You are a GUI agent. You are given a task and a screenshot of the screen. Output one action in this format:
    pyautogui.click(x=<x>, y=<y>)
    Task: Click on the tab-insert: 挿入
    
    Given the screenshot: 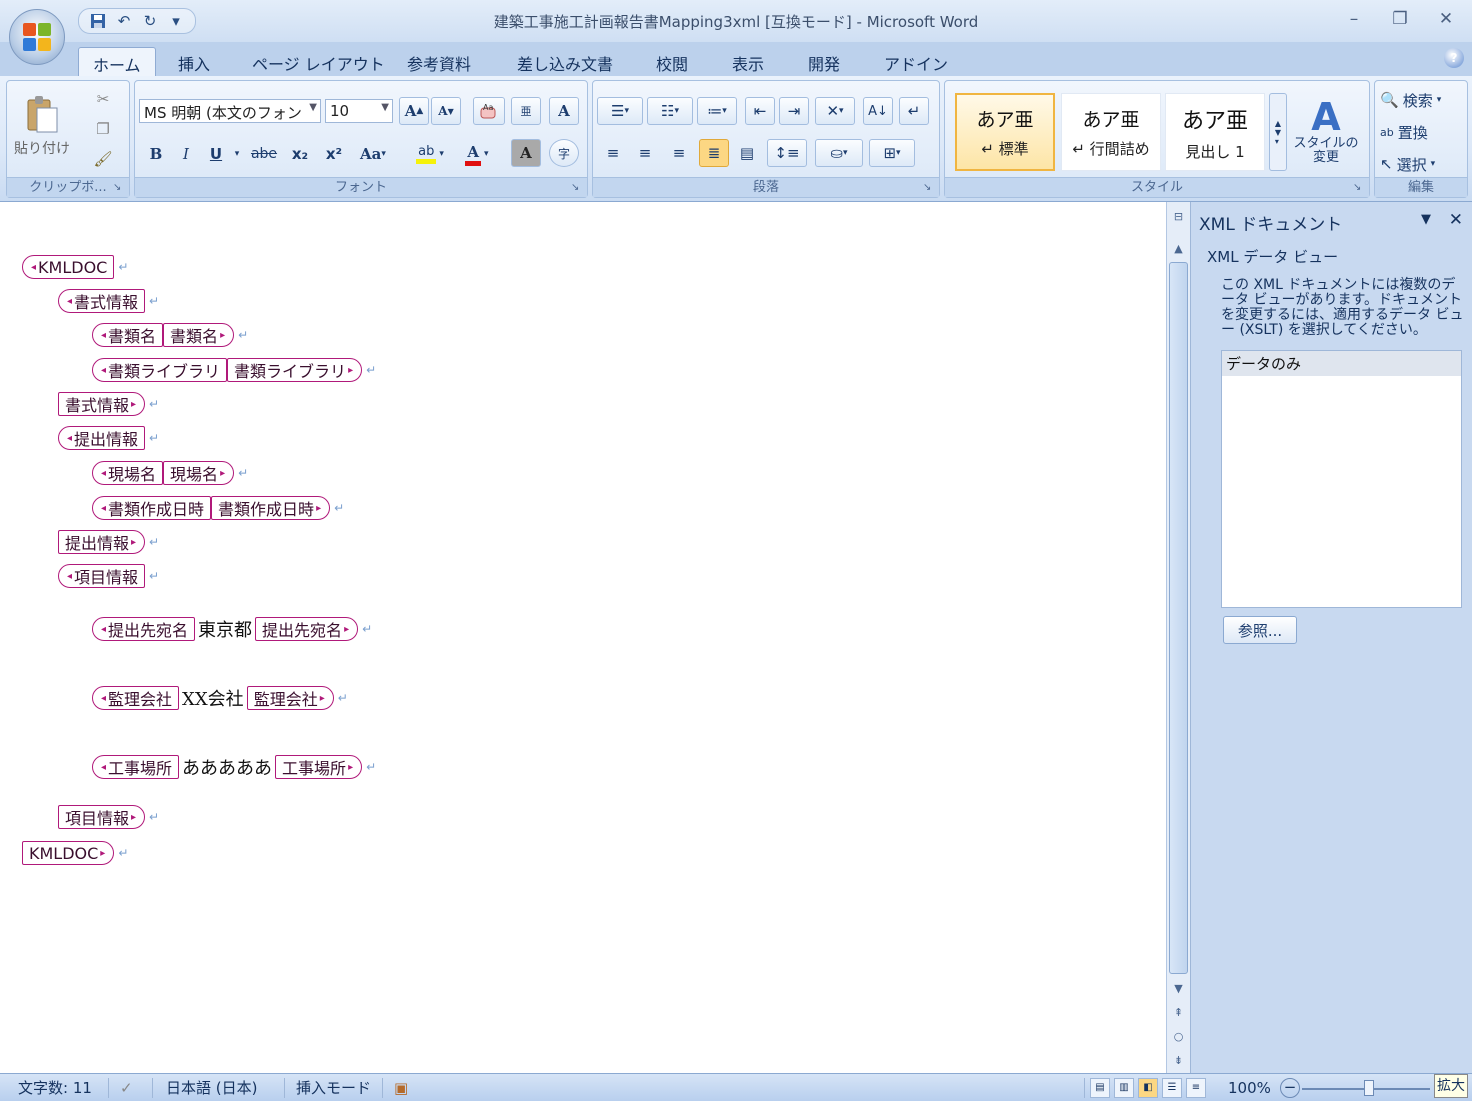 What is the action you would take?
    pyautogui.click(x=194, y=61)
    